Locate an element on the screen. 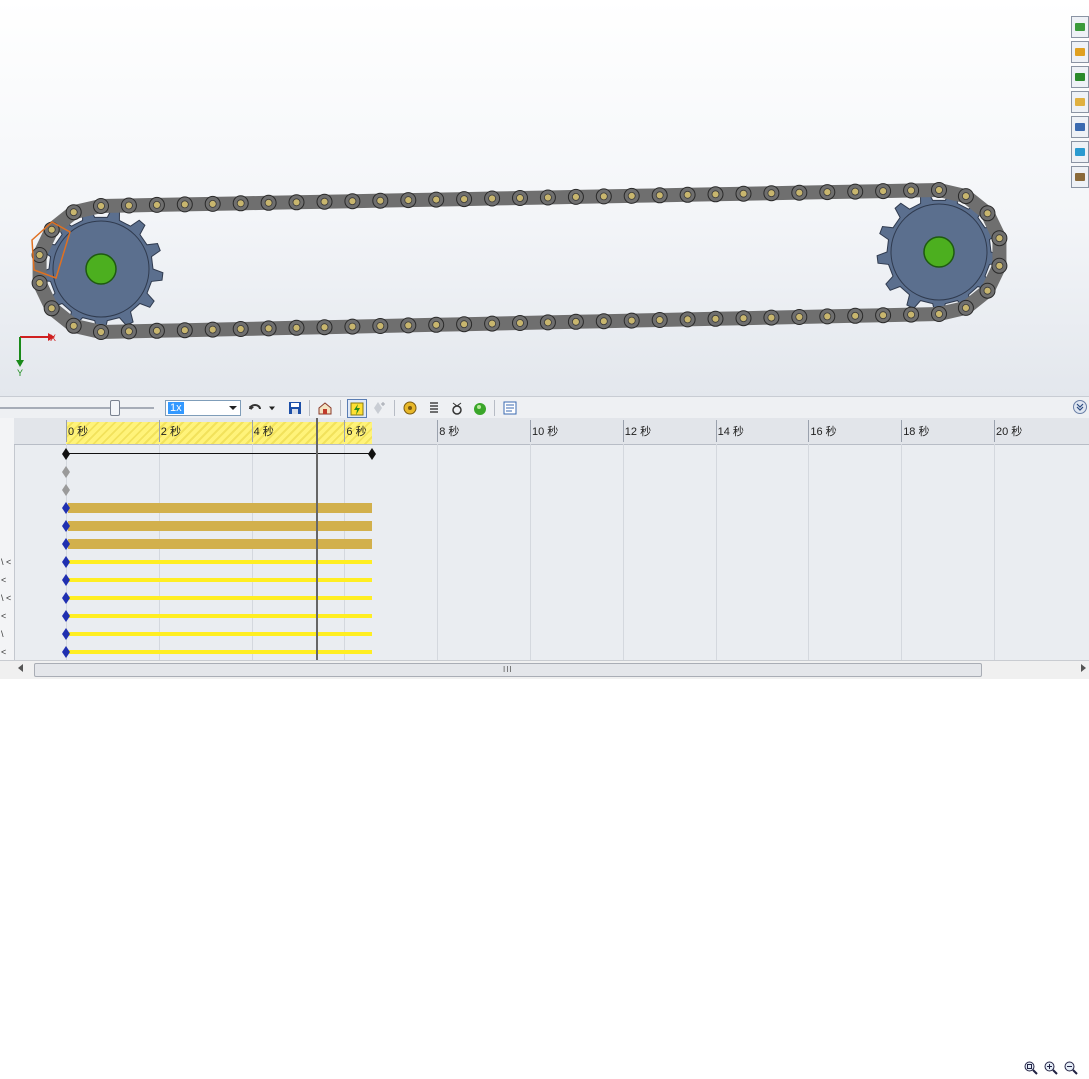  timeline-horizontal-scrollbar: III is located at coordinates (544, 669).